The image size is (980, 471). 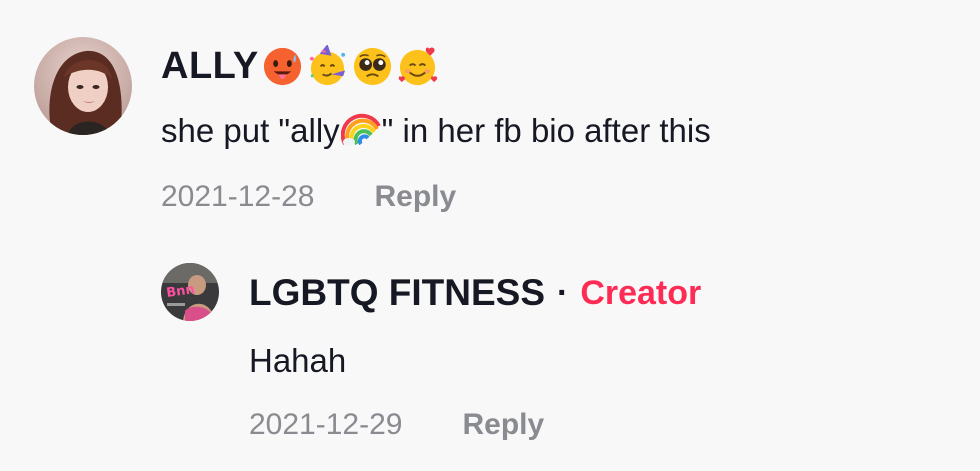 What do you see at coordinates (415, 197) in the screenshot?
I see `reply-button: Reply` at bounding box center [415, 197].